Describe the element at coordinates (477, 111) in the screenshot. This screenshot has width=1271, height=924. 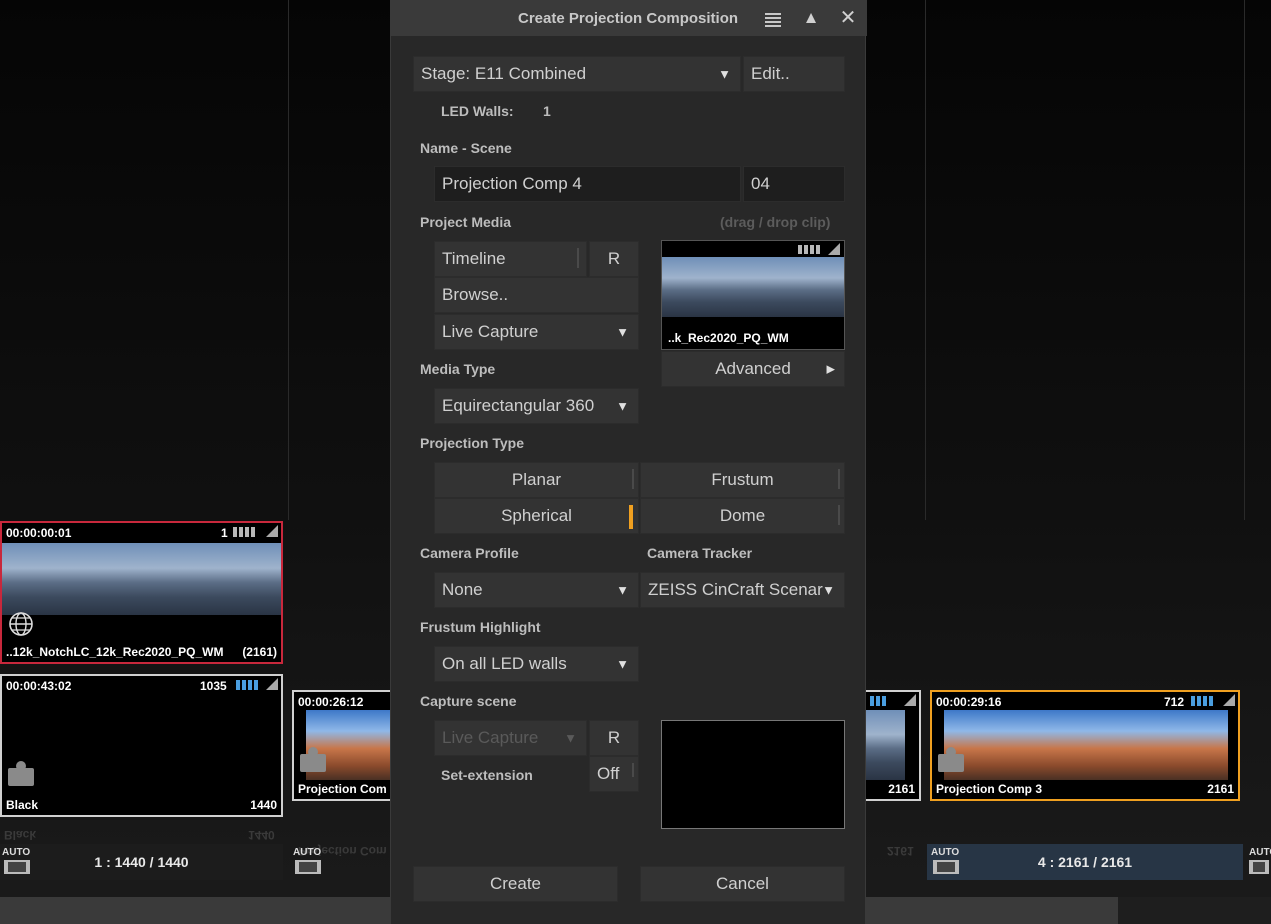
I see `led-walls-label: LED Walls:` at that location.